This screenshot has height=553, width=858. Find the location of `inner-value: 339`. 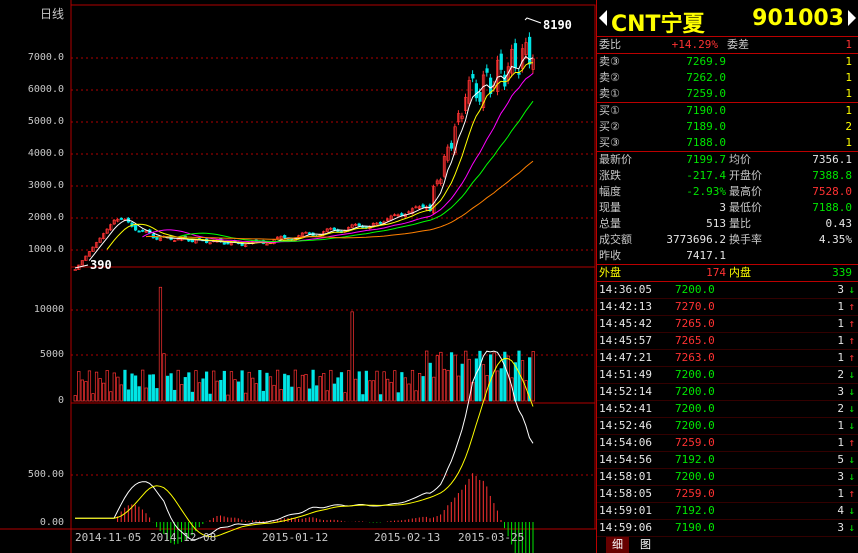

inner-value: 339 is located at coordinates (842, 272).